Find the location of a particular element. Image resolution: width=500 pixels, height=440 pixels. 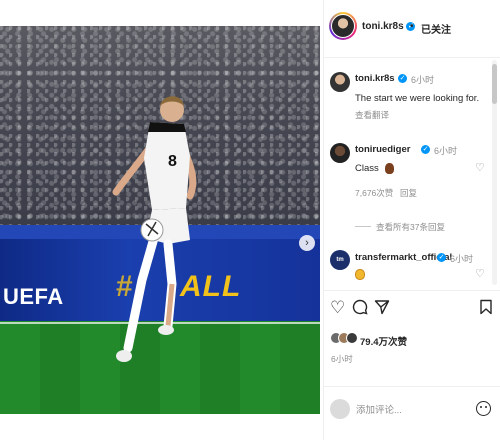

likes-count: 79.4万次赞 is located at coordinates (383, 341).